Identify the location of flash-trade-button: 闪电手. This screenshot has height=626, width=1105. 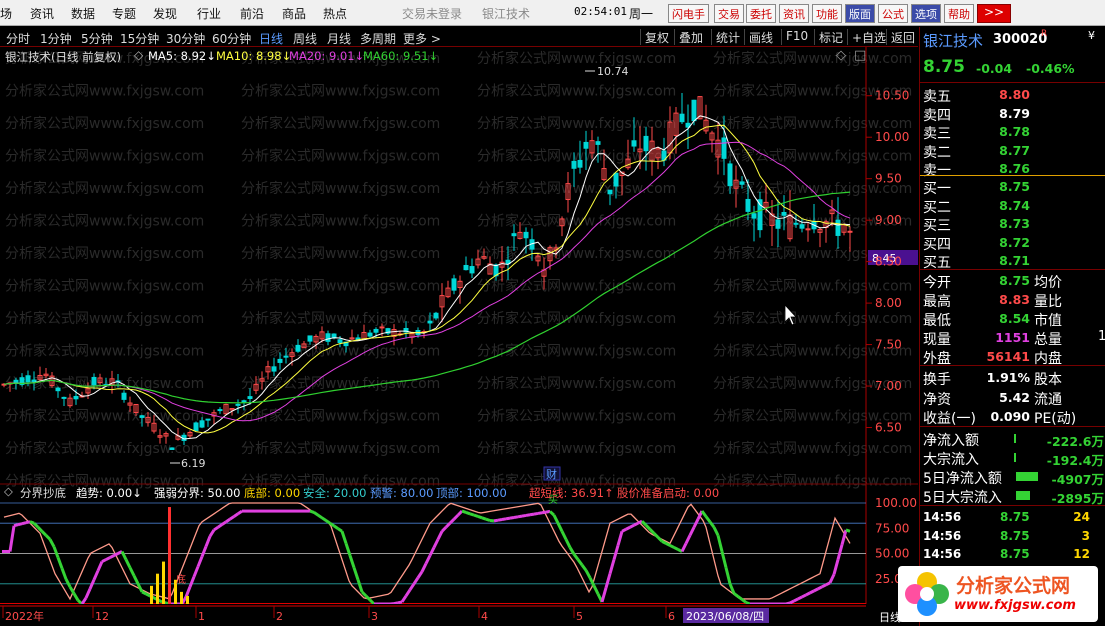
(688, 13).